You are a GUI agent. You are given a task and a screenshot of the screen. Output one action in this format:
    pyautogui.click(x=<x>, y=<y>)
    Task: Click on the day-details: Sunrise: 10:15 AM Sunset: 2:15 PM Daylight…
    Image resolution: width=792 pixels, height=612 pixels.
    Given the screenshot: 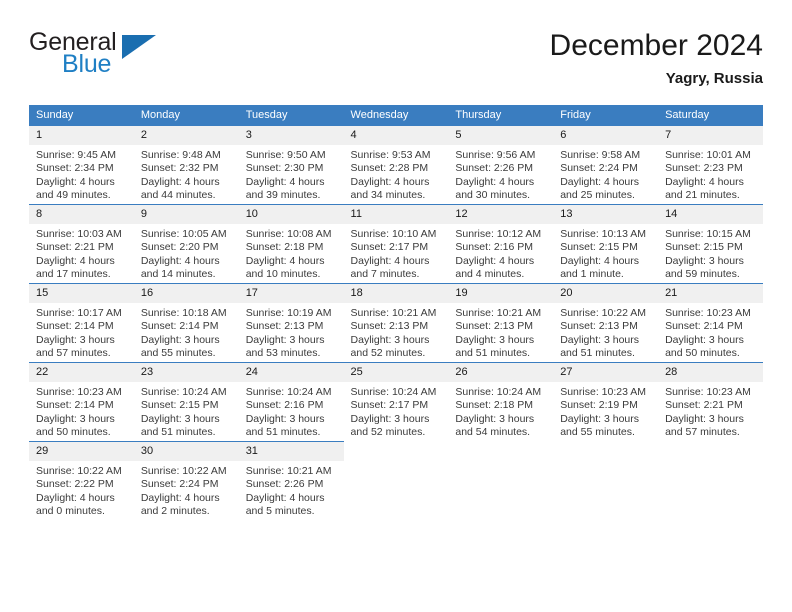 What is the action you would take?
    pyautogui.click(x=710, y=253)
    